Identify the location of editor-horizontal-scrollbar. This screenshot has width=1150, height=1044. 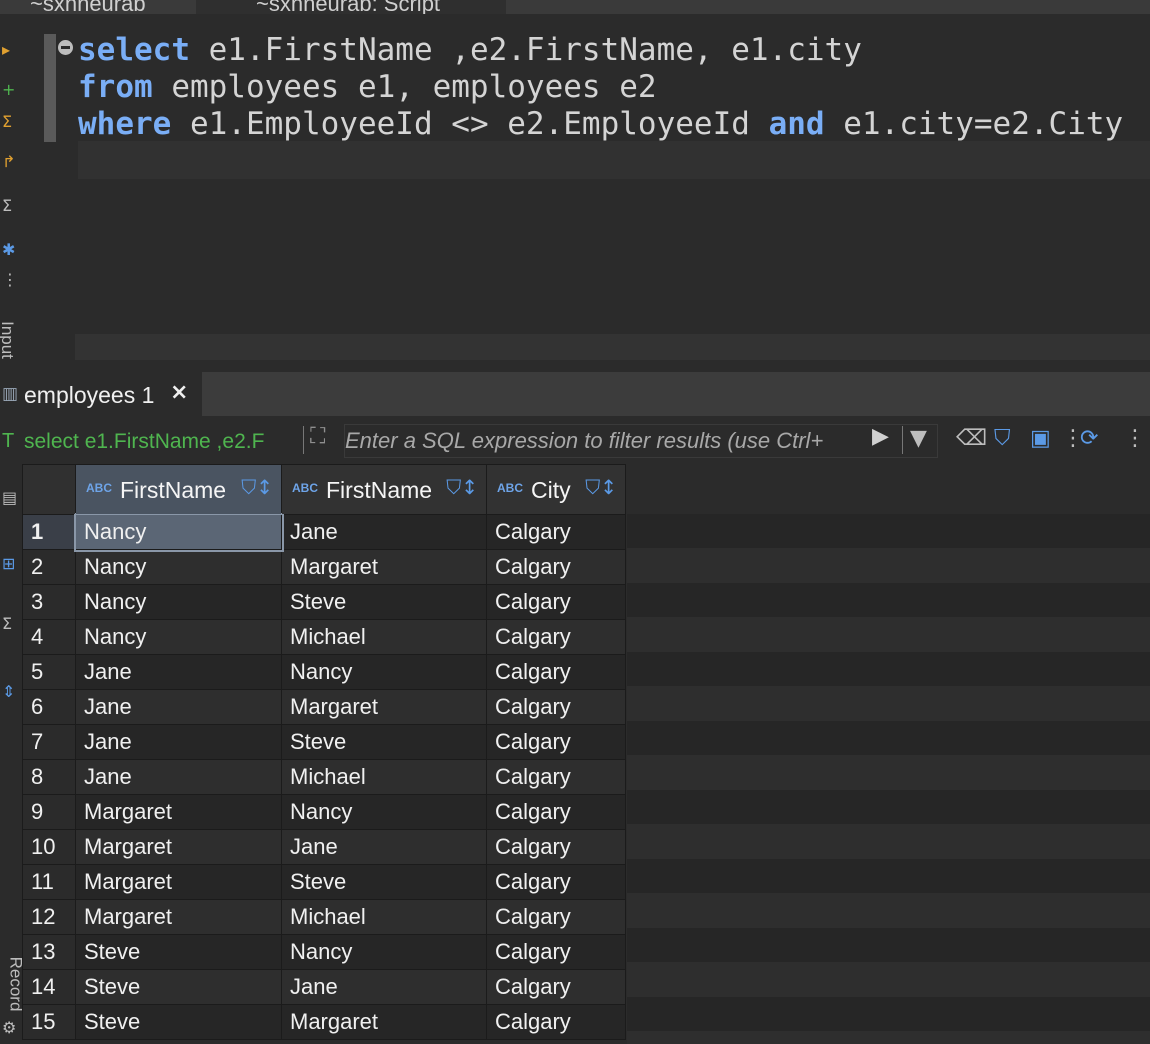
(612, 347).